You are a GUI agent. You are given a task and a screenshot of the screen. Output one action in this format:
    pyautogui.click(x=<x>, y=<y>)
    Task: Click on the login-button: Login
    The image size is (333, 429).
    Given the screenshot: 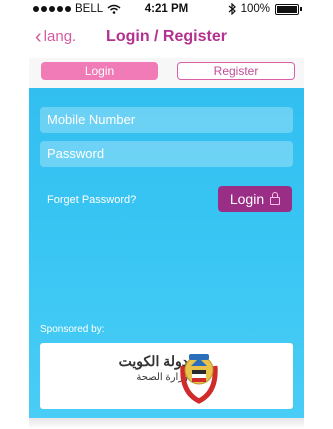 What is the action you would take?
    pyautogui.click(x=255, y=199)
    